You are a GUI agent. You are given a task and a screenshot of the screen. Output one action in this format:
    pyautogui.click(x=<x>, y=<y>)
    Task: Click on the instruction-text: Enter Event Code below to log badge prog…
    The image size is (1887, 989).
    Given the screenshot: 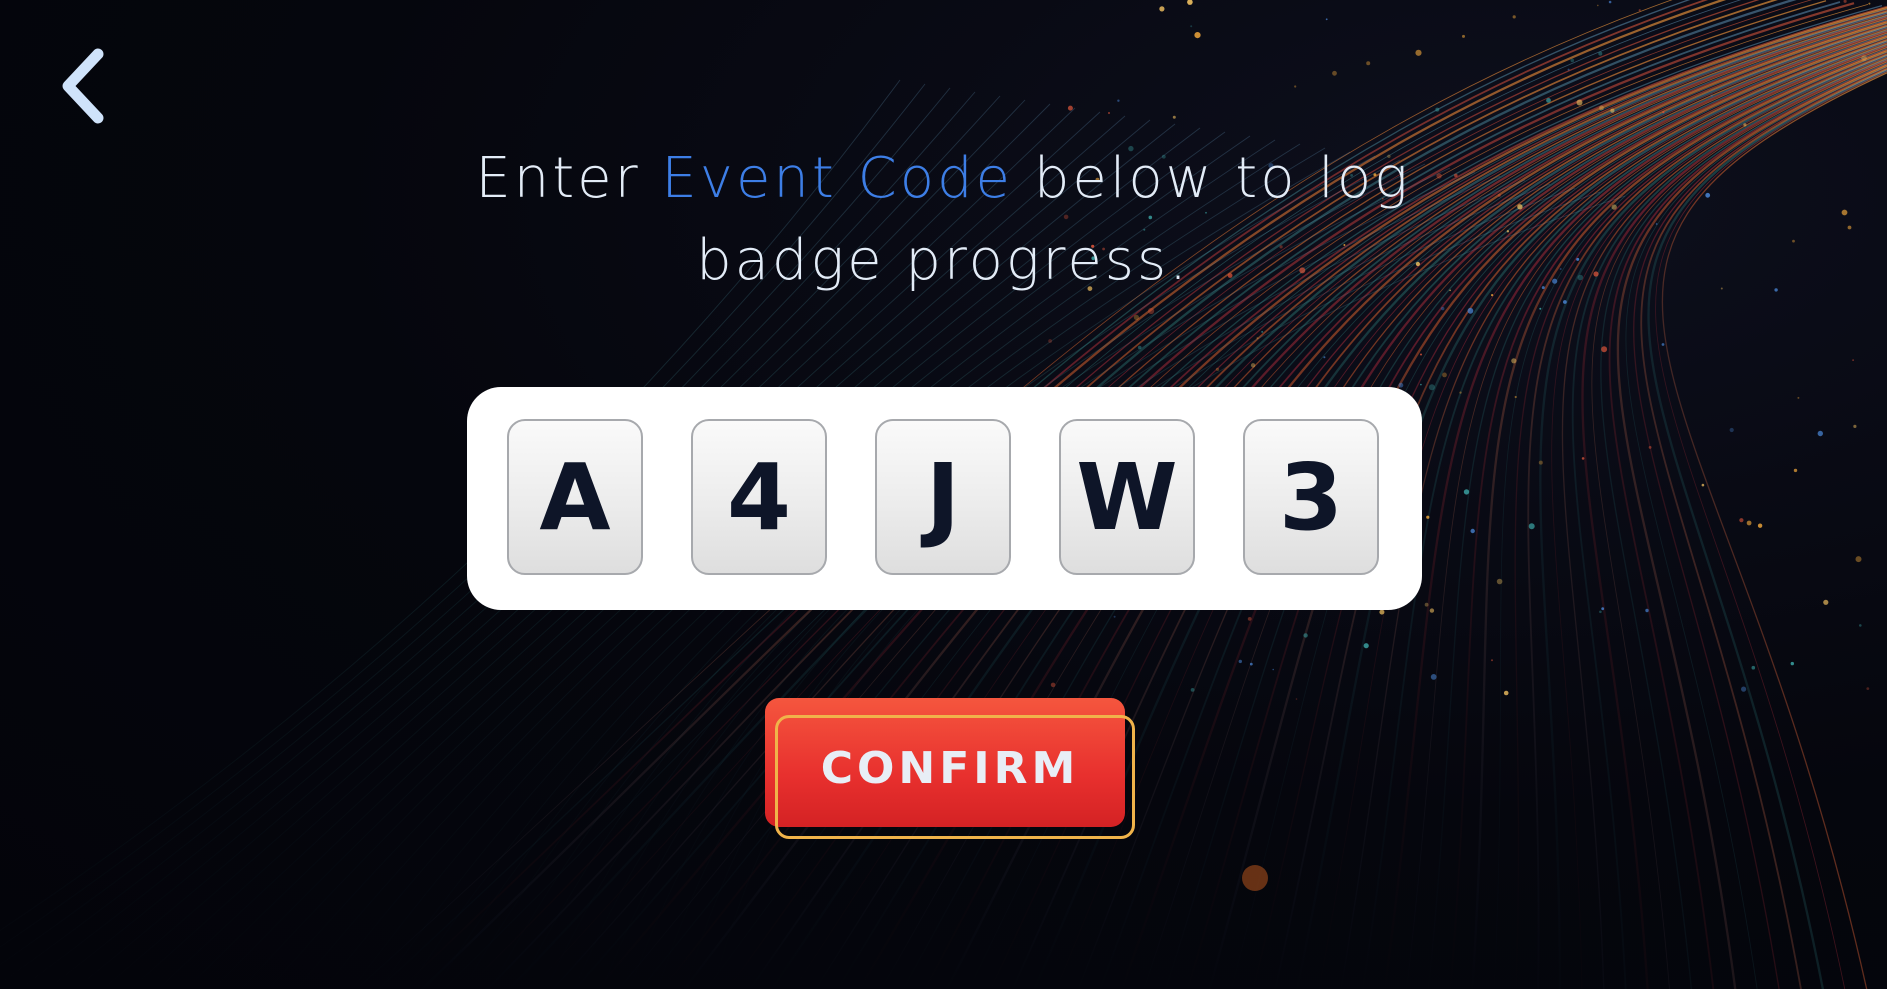 What is the action you would take?
    pyautogui.click(x=943, y=220)
    